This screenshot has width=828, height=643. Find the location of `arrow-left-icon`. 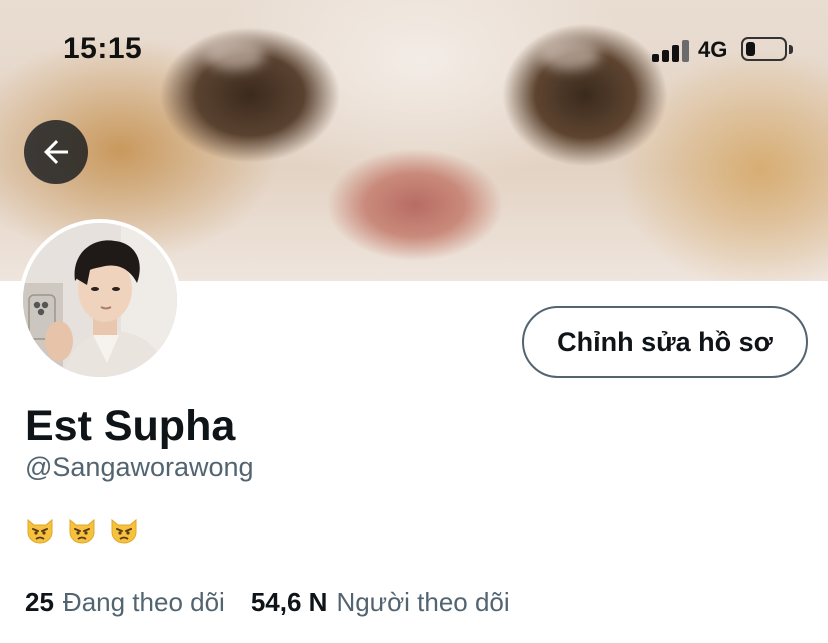

arrow-left-icon is located at coordinates (56, 152).